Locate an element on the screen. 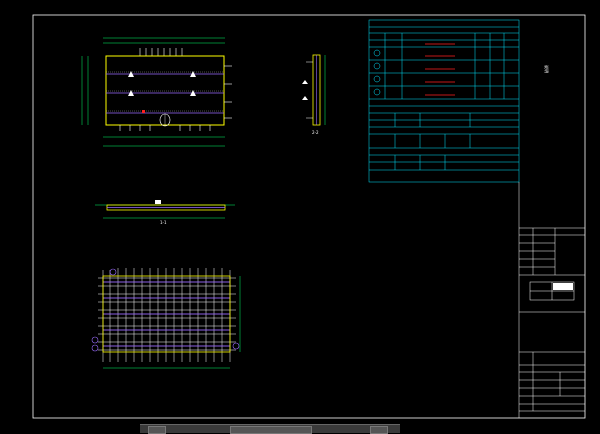 The image size is (600, 434). title-block is located at coordinates (551, 300).